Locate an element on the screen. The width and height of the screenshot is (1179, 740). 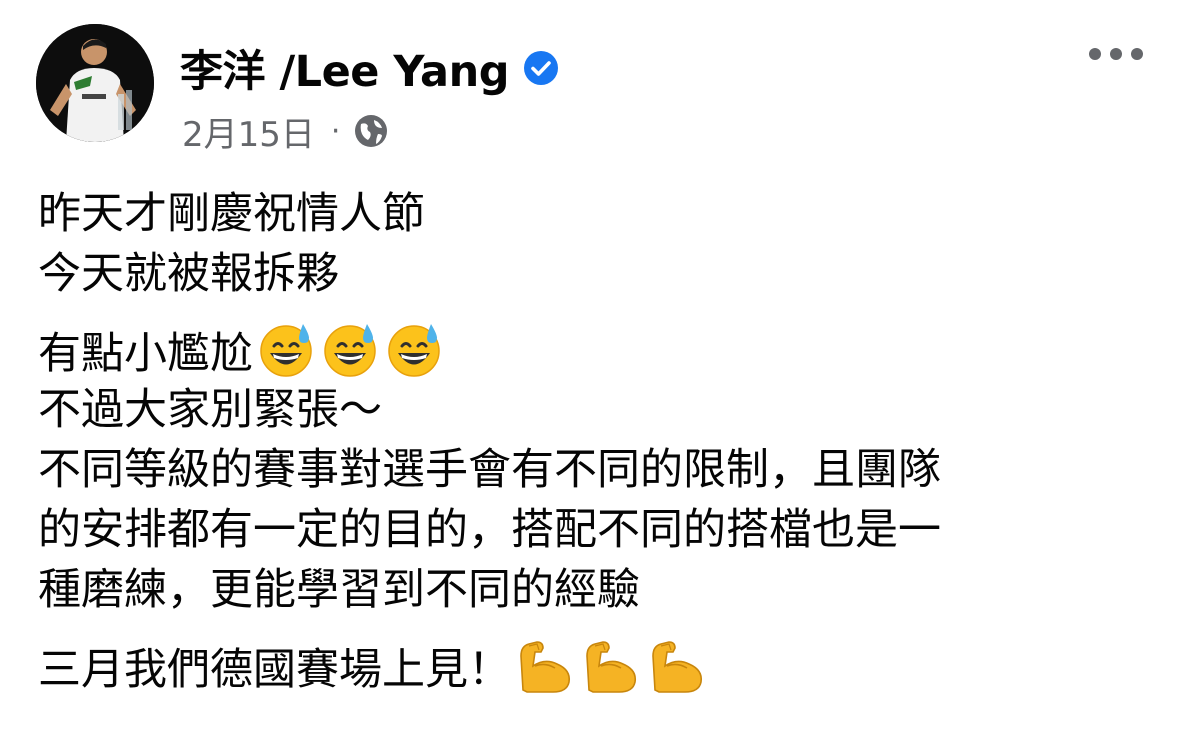
post-meta: 2月15日 · is located at coordinates (286, 131).